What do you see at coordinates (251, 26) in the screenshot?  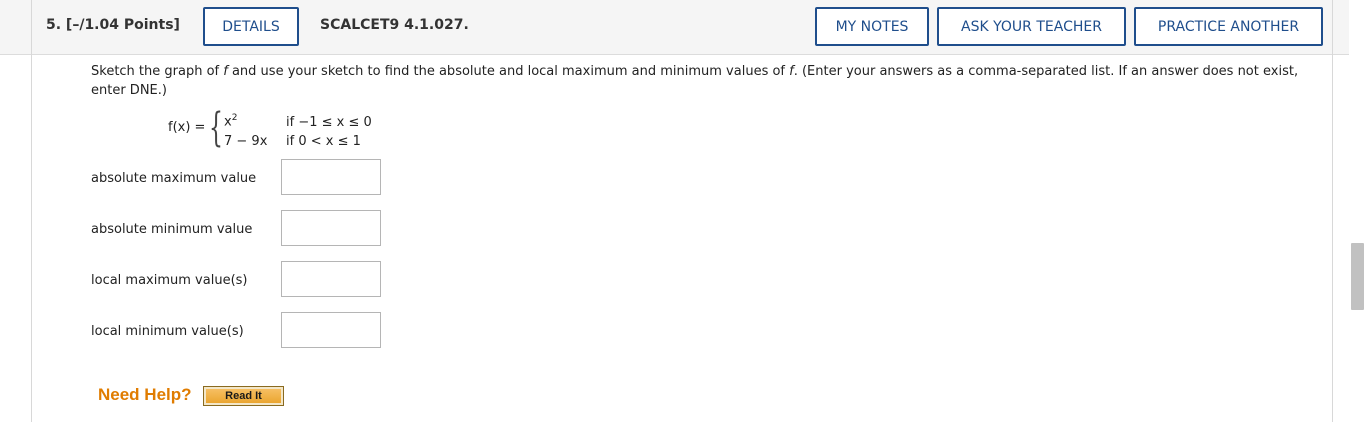 I see `details-button: DETAILS` at bounding box center [251, 26].